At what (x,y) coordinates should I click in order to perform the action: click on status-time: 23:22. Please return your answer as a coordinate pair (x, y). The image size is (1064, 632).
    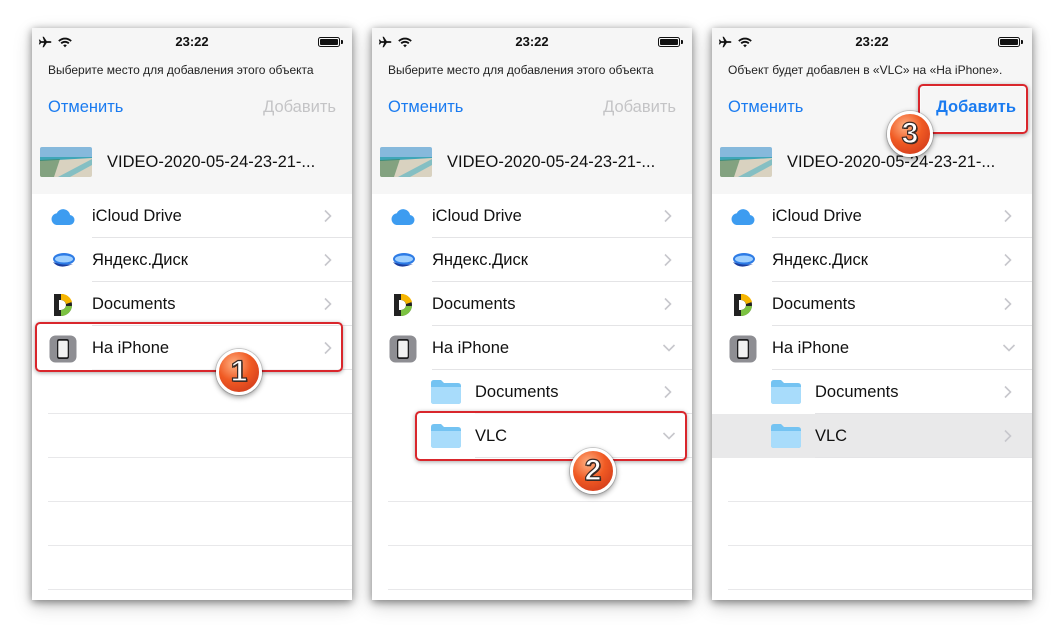
    Looking at the image, I should click on (872, 41).